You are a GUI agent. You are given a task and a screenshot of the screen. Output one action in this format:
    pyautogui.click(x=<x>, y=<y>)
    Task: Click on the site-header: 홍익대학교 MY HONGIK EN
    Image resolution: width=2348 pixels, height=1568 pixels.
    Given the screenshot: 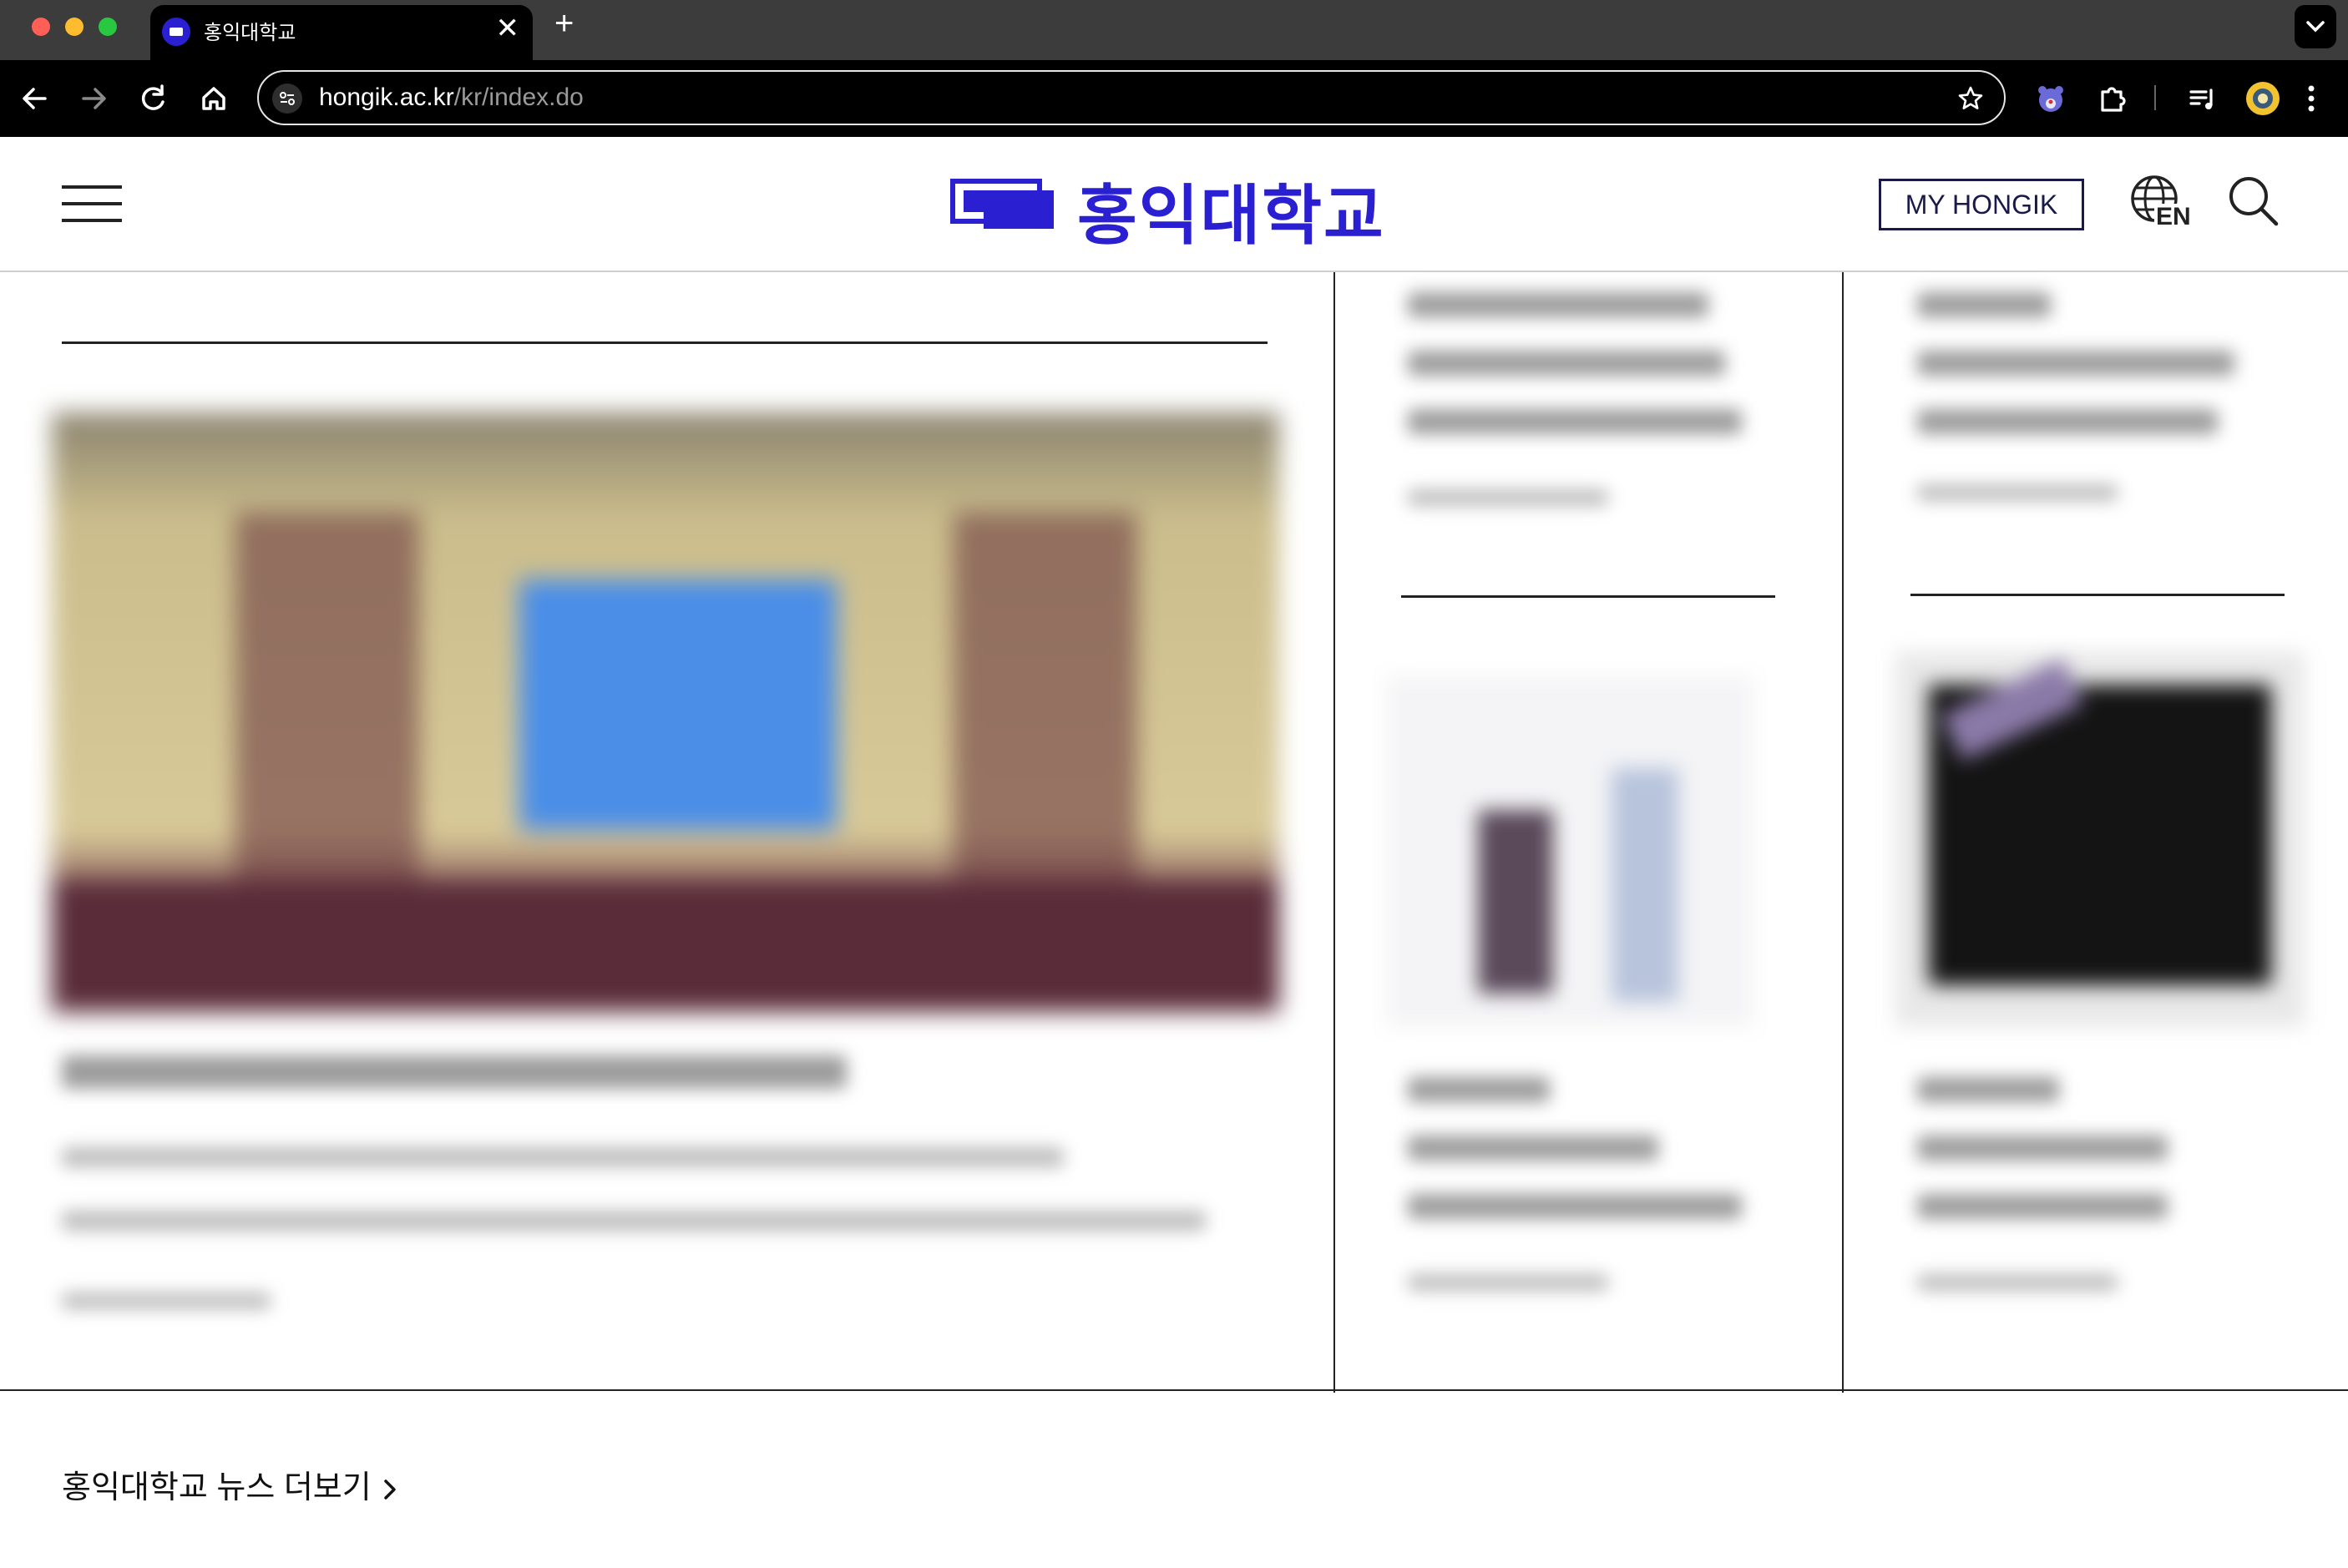 What is the action you would take?
    pyautogui.click(x=1174, y=204)
    